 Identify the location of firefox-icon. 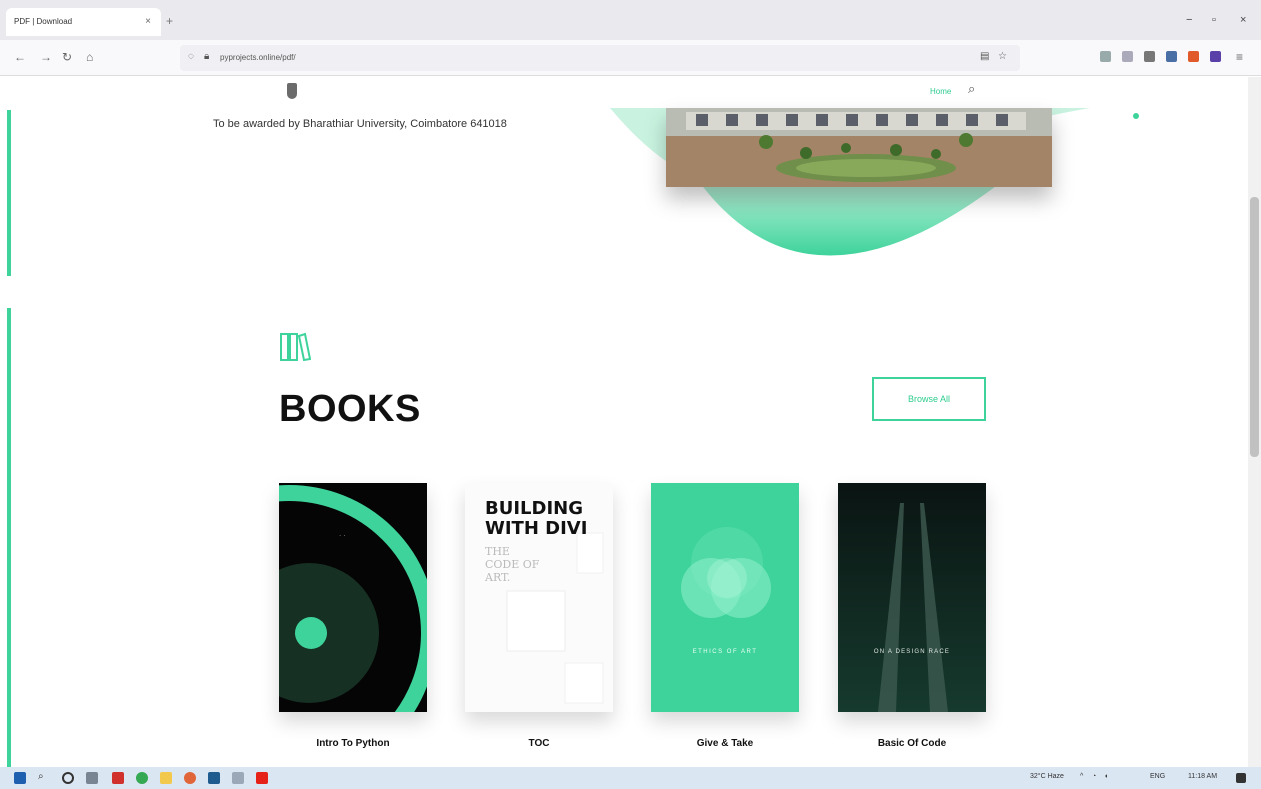
(190, 778).